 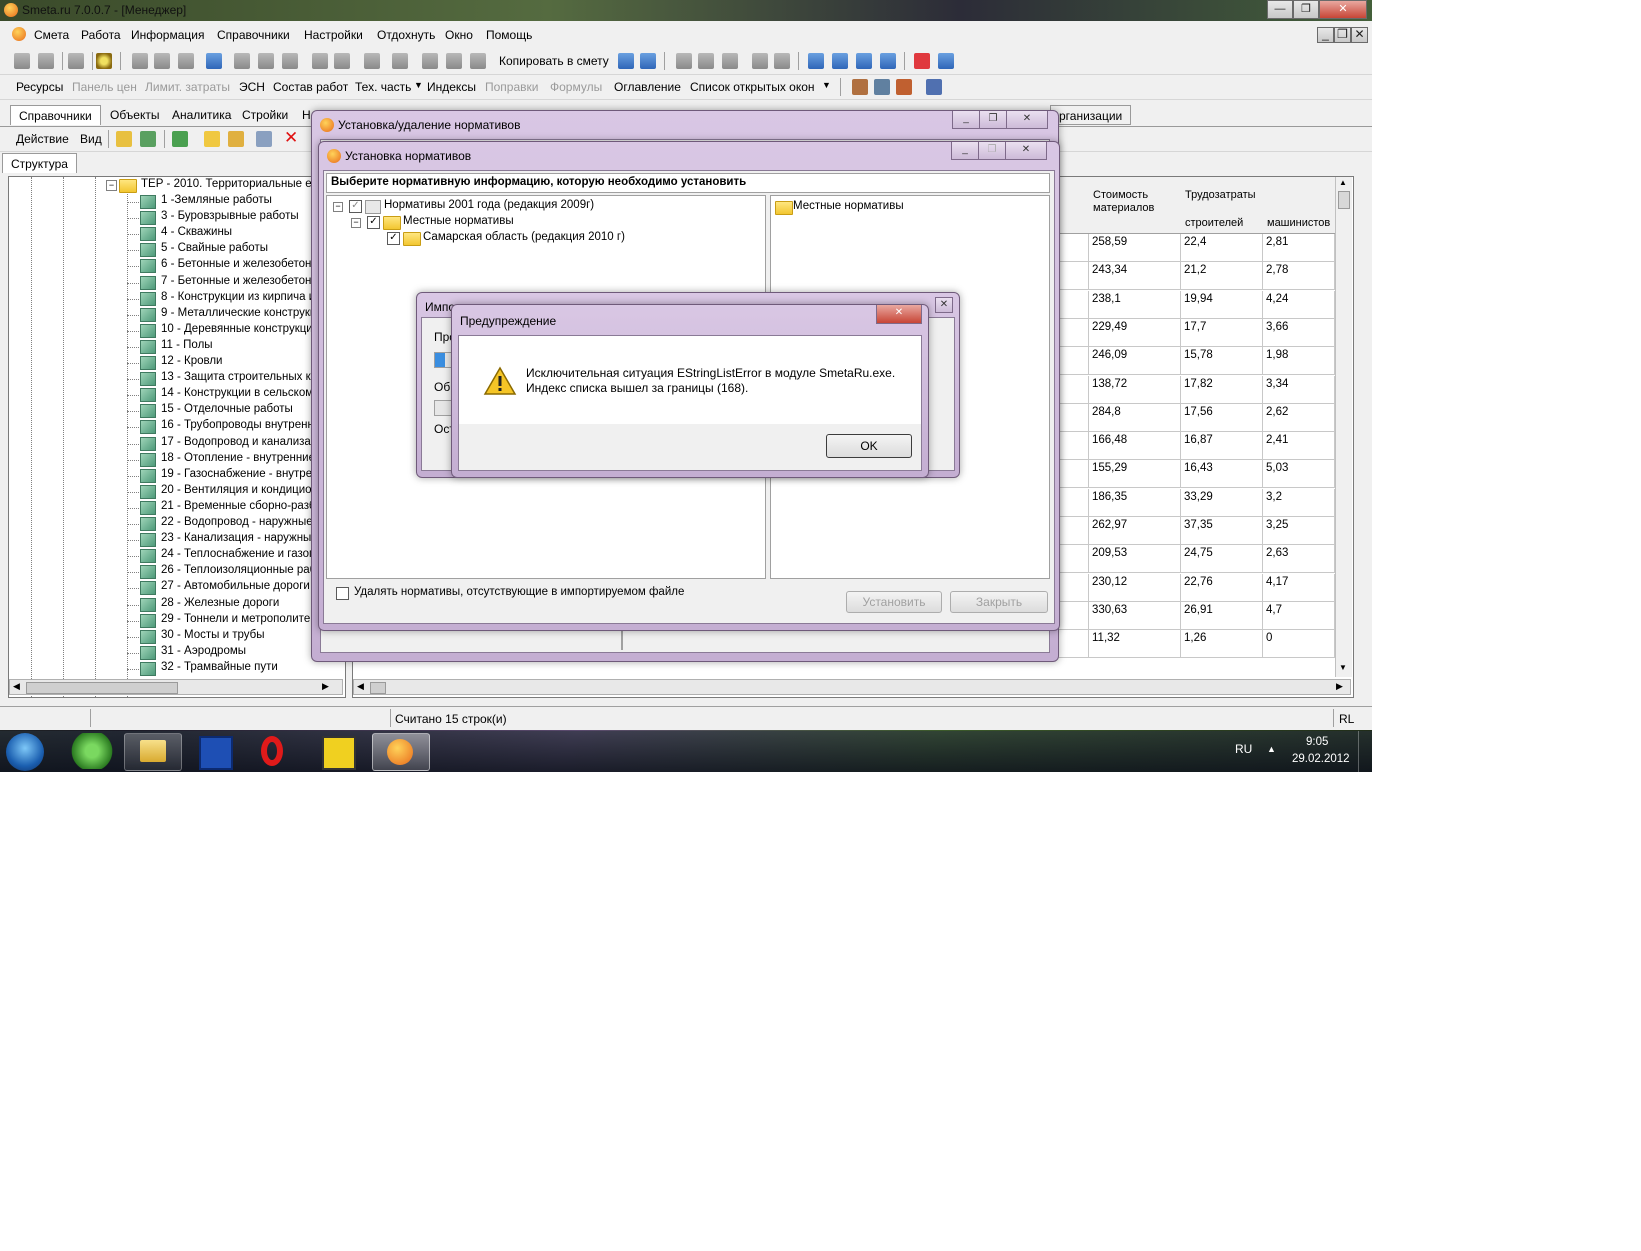 What do you see at coordinates (201, 115) in the screenshot?
I see `tab-analitika: Аналитика` at bounding box center [201, 115].